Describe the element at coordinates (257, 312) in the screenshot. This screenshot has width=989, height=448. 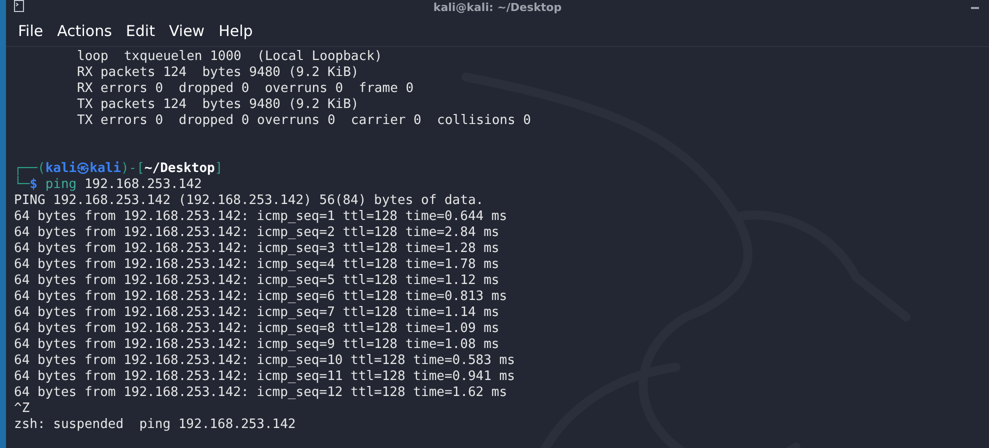
I see `terminal-output-line: 64 bytes from 192.168.253.142: icmp_seq=7 ttl=128 time=1.14 ms` at that location.